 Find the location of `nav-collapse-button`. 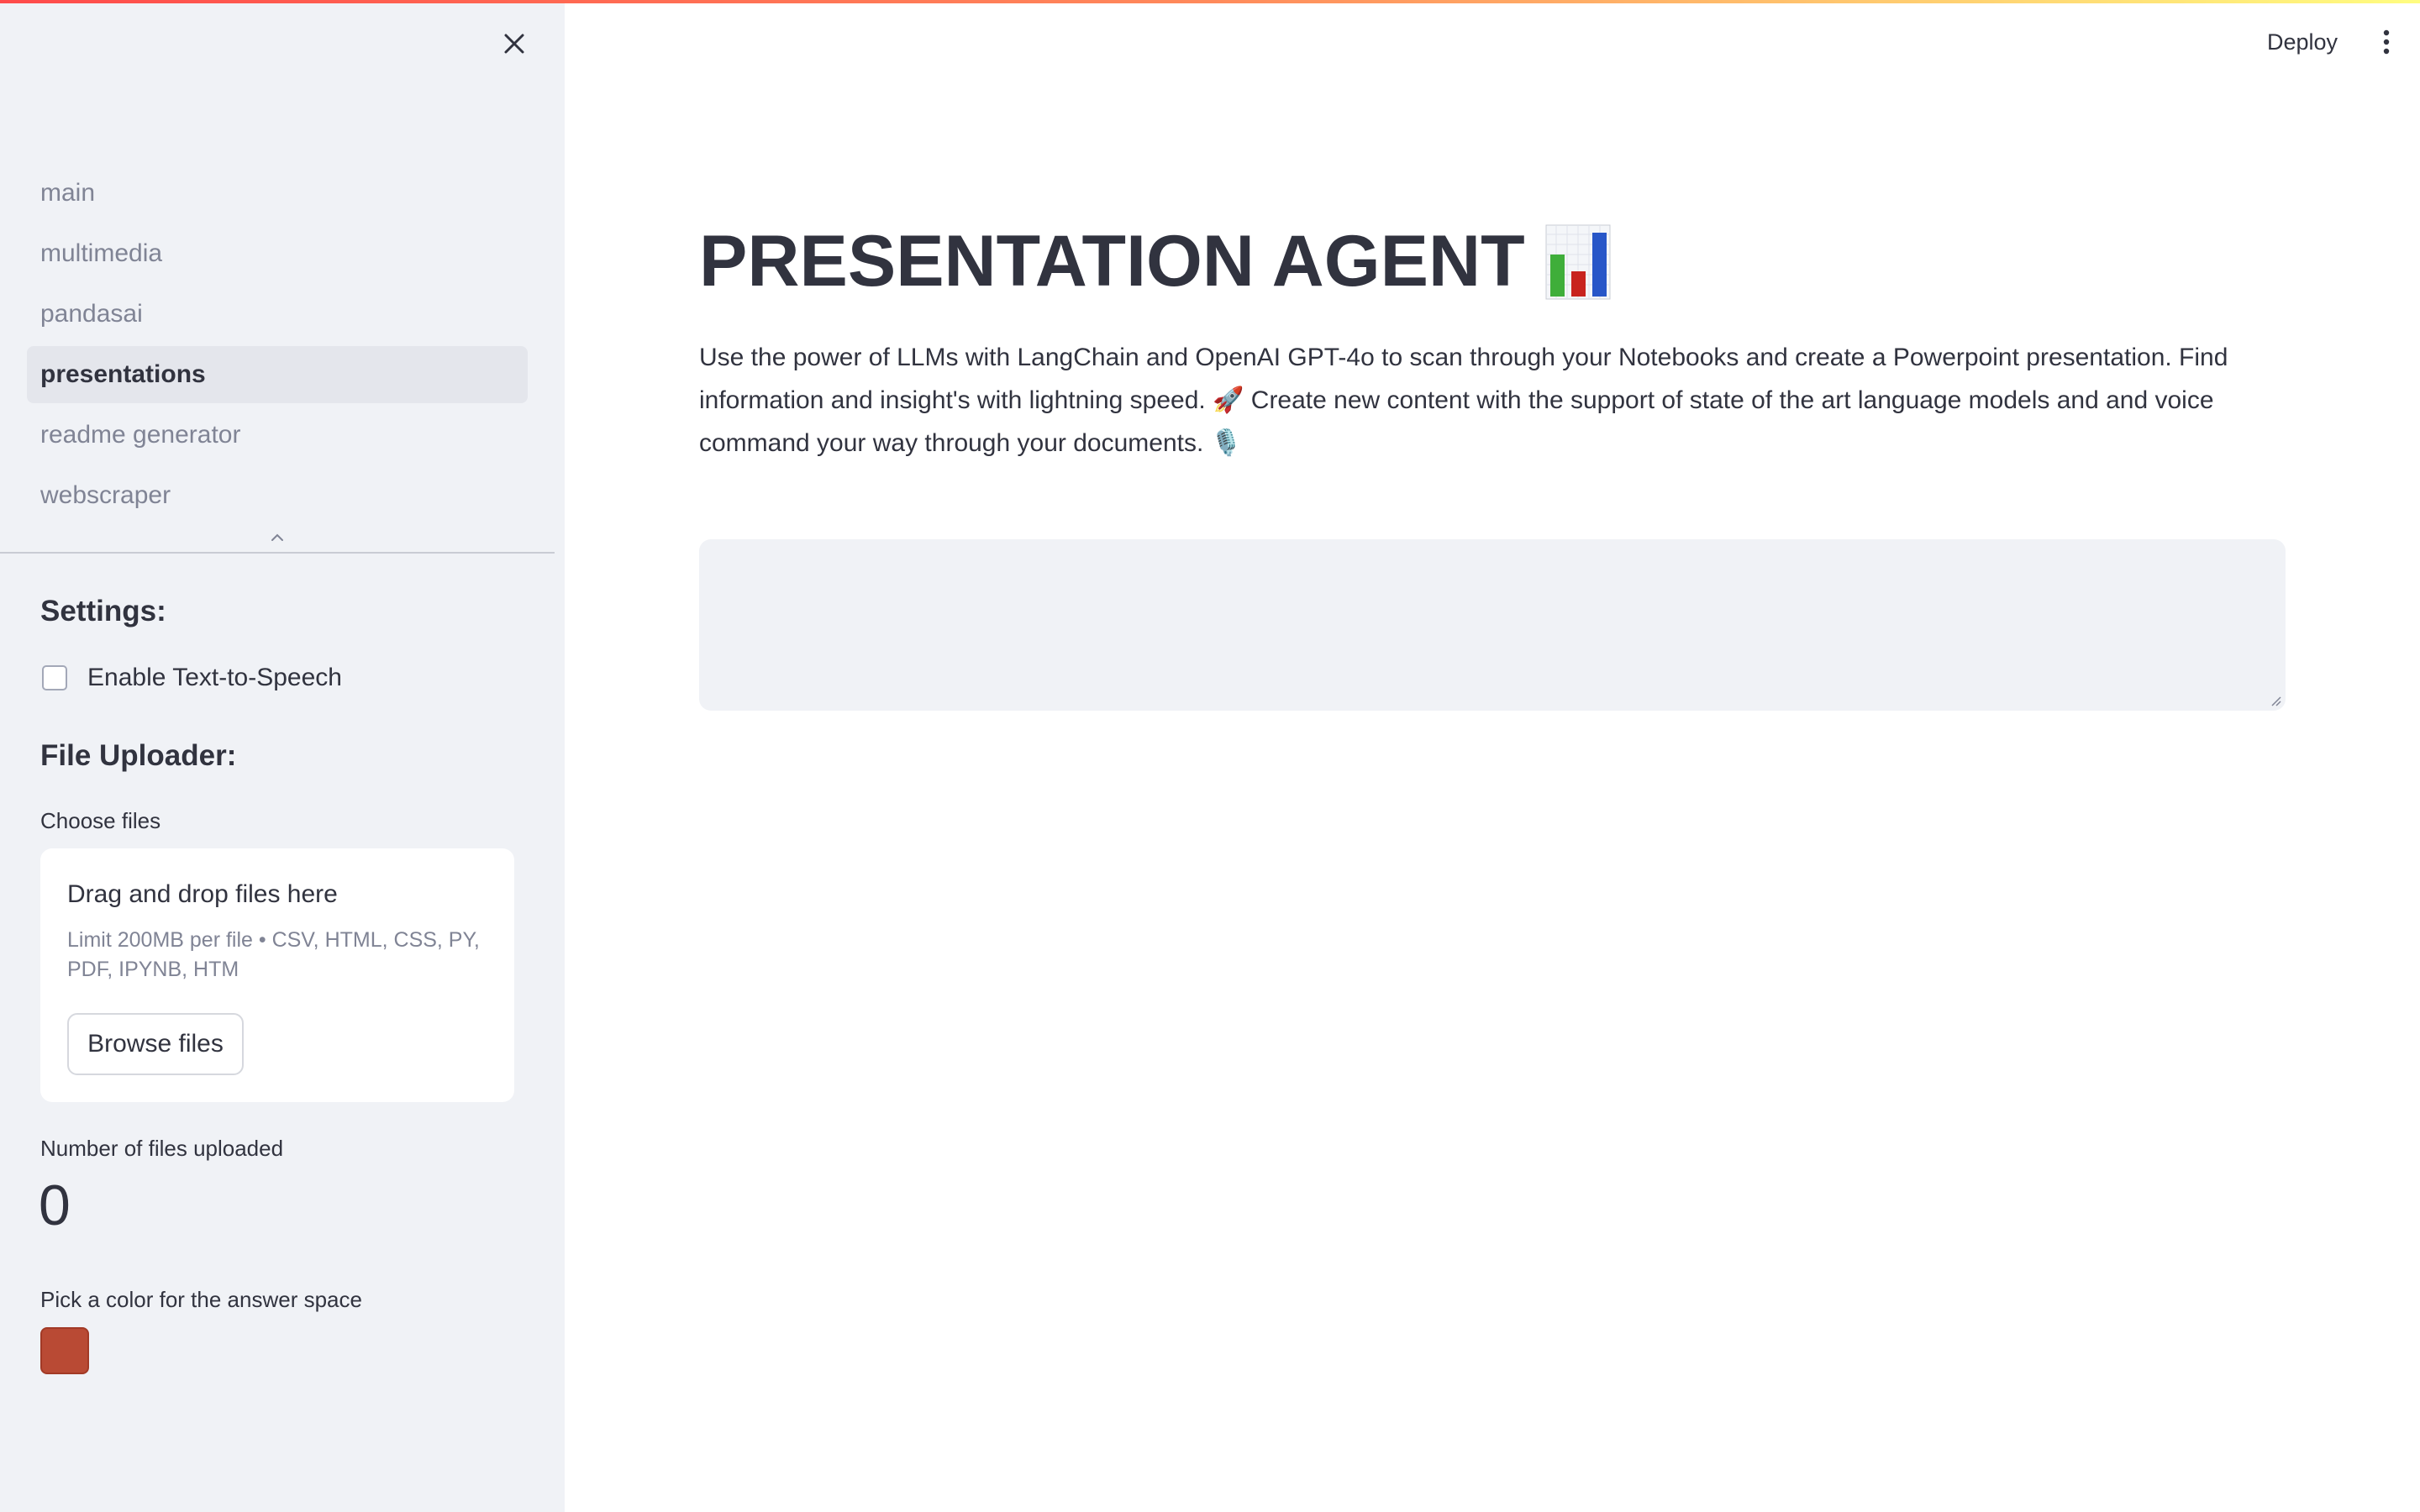

nav-collapse-button is located at coordinates (277, 538).